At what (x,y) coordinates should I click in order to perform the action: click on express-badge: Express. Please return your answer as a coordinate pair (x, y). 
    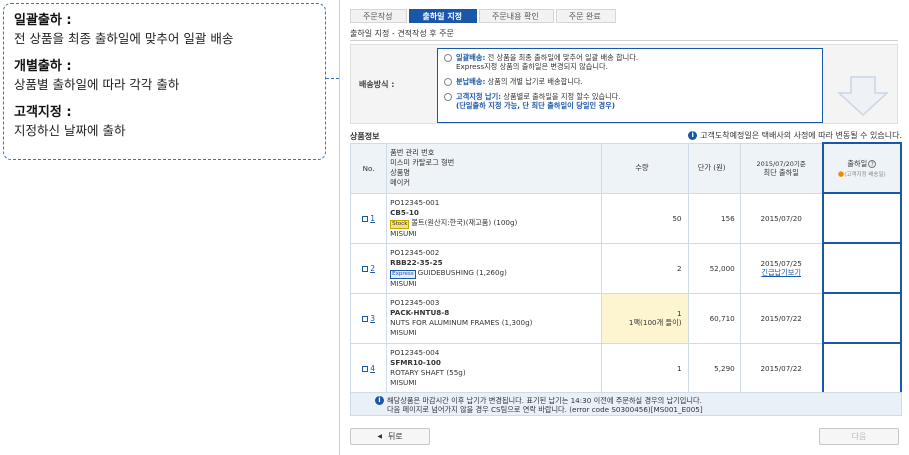
    Looking at the image, I should click on (403, 274).